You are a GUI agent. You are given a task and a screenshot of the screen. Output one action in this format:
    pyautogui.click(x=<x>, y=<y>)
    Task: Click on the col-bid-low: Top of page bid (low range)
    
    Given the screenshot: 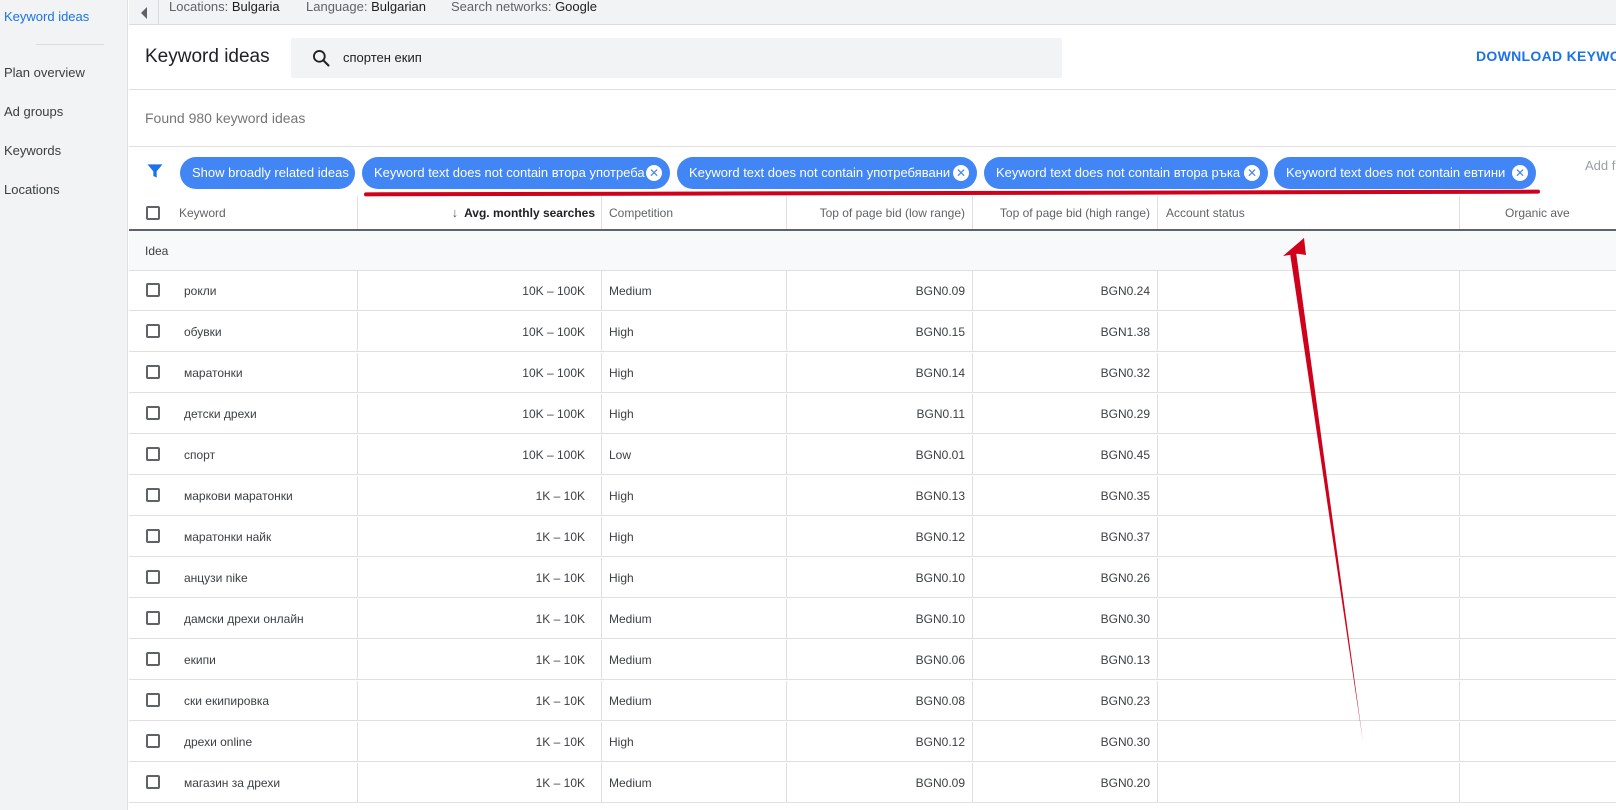 What is the action you would take?
    pyautogui.click(x=877, y=212)
    